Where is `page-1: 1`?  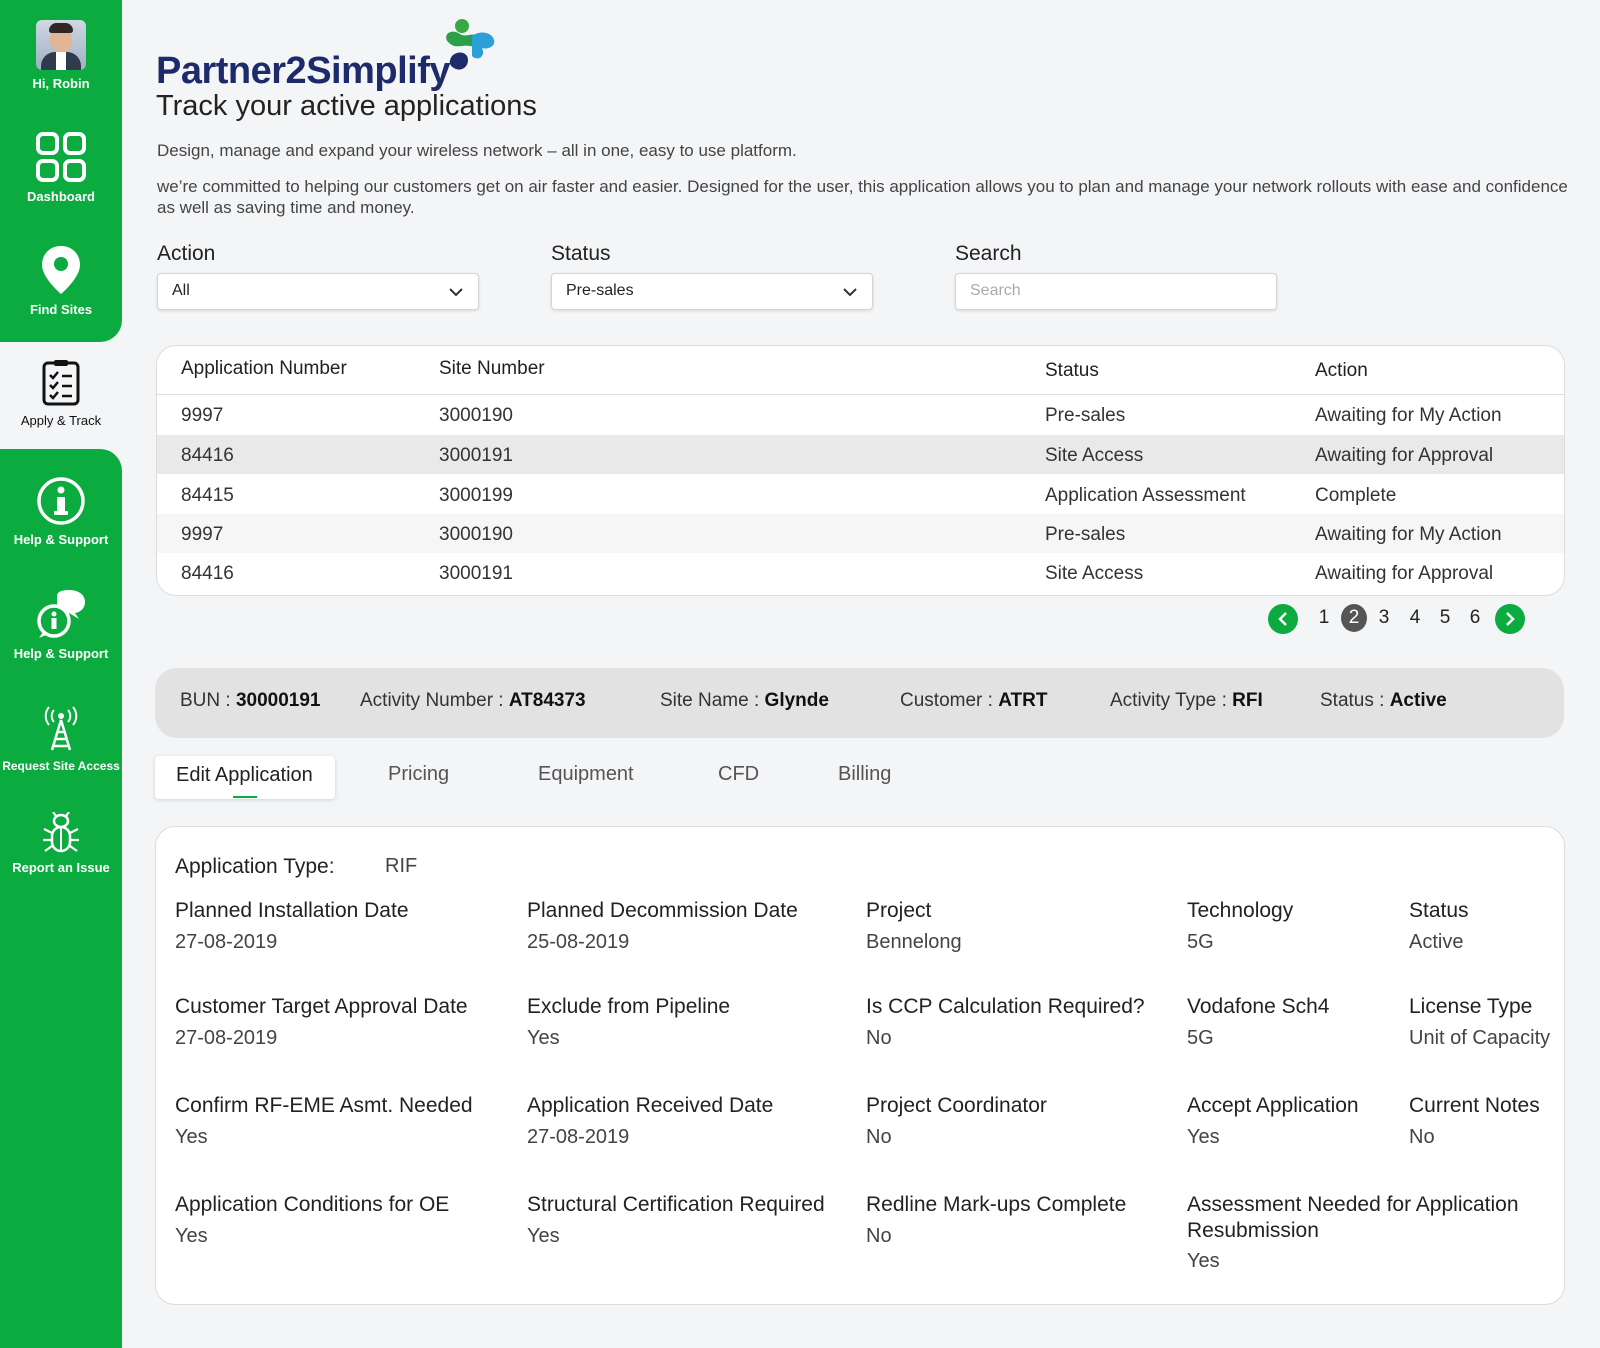 page-1: 1 is located at coordinates (1324, 618).